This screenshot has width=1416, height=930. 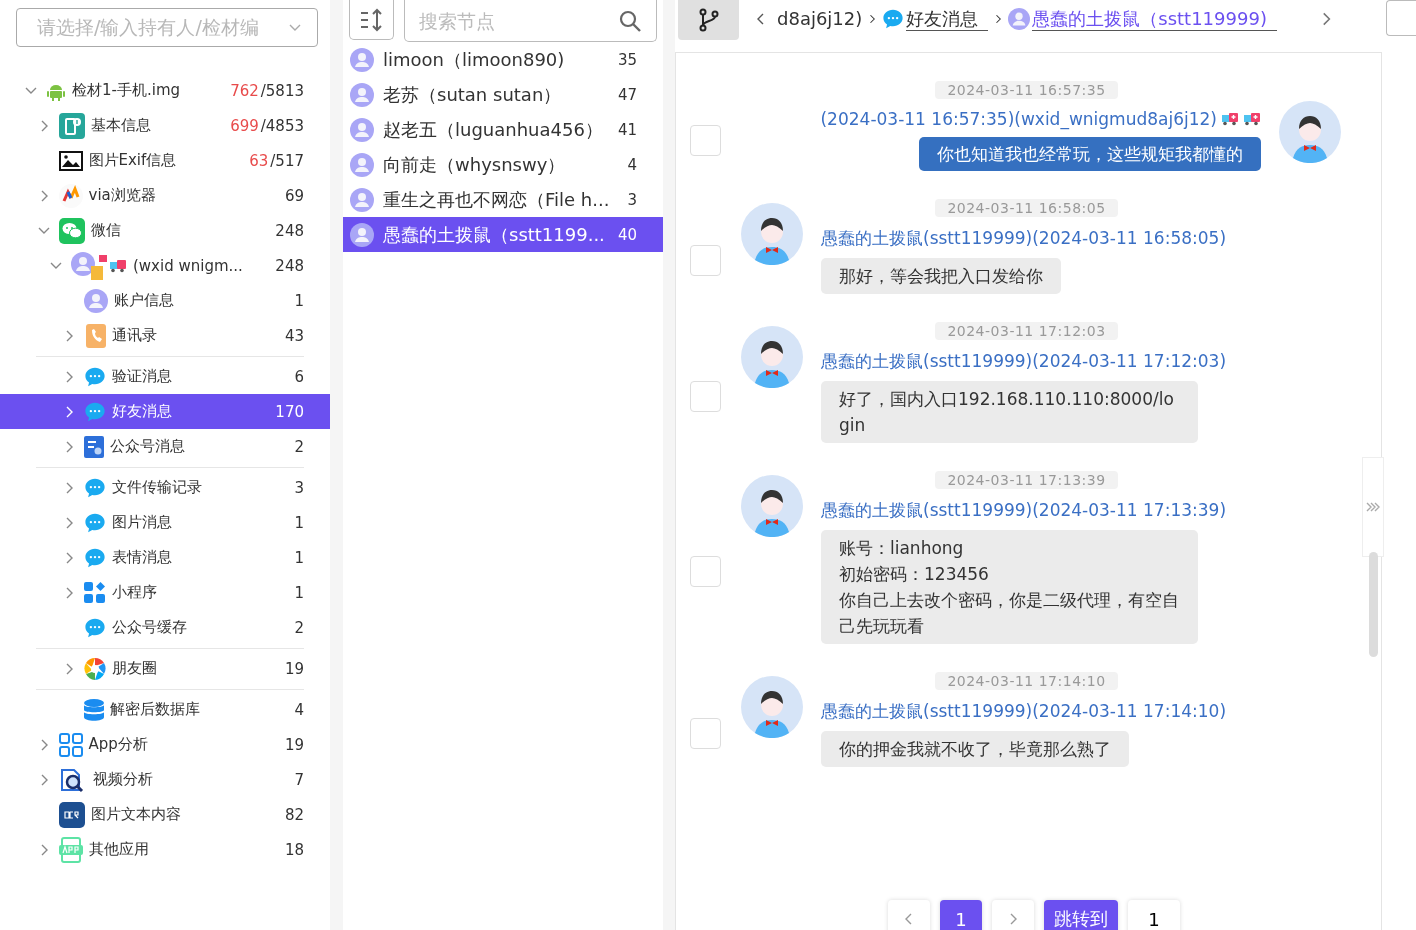 What do you see at coordinates (975, 749) in the screenshot?
I see `message-bubble: 你的押金我就不收了，毕竟那么熟了` at bounding box center [975, 749].